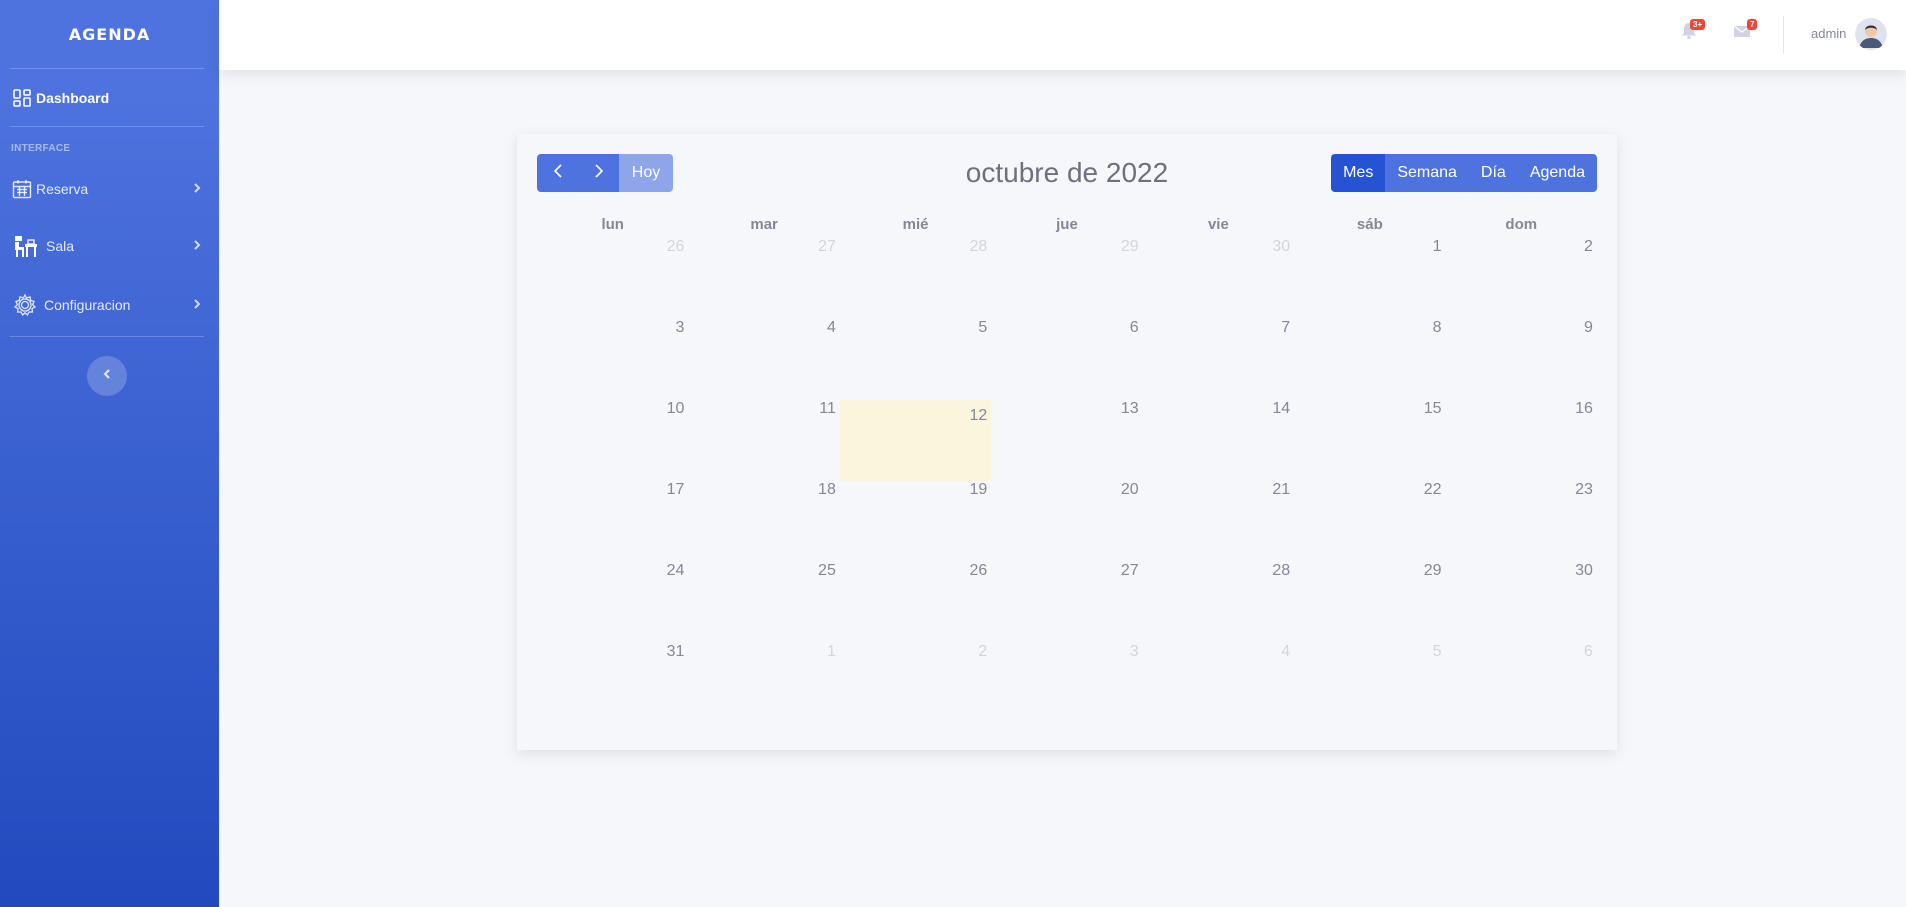 This screenshot has width=1906, height=907. Describe the element at coordinates (612, 683) in the screenshot. I see `day-cell: 31` at that location.